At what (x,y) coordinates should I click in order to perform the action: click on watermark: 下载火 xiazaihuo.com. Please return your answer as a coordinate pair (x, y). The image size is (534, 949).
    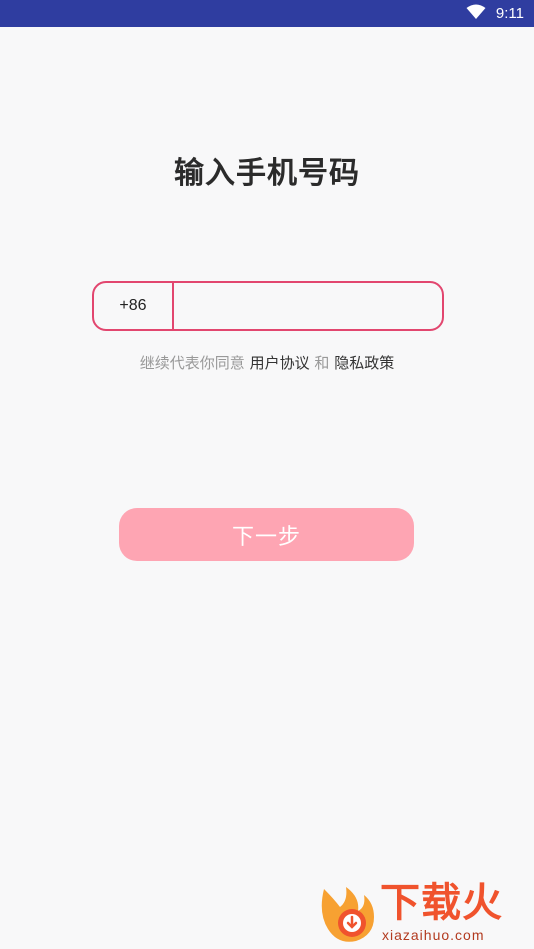
    Looking at the image, I should click on (423, 913).